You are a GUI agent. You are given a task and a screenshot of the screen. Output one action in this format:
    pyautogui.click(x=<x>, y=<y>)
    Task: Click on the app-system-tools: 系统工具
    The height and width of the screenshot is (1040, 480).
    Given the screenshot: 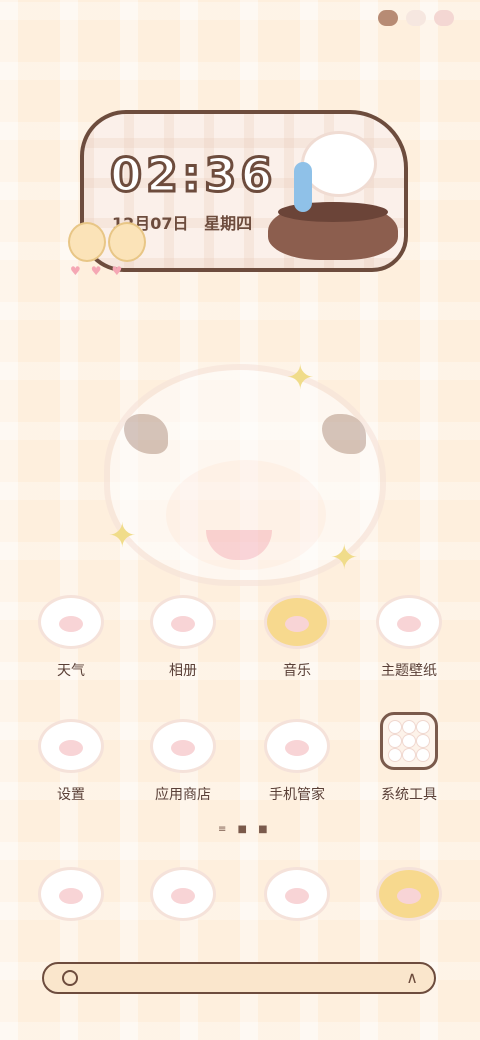 What is the action you would take?
    pyautogui.click(x=409, y=758)
    